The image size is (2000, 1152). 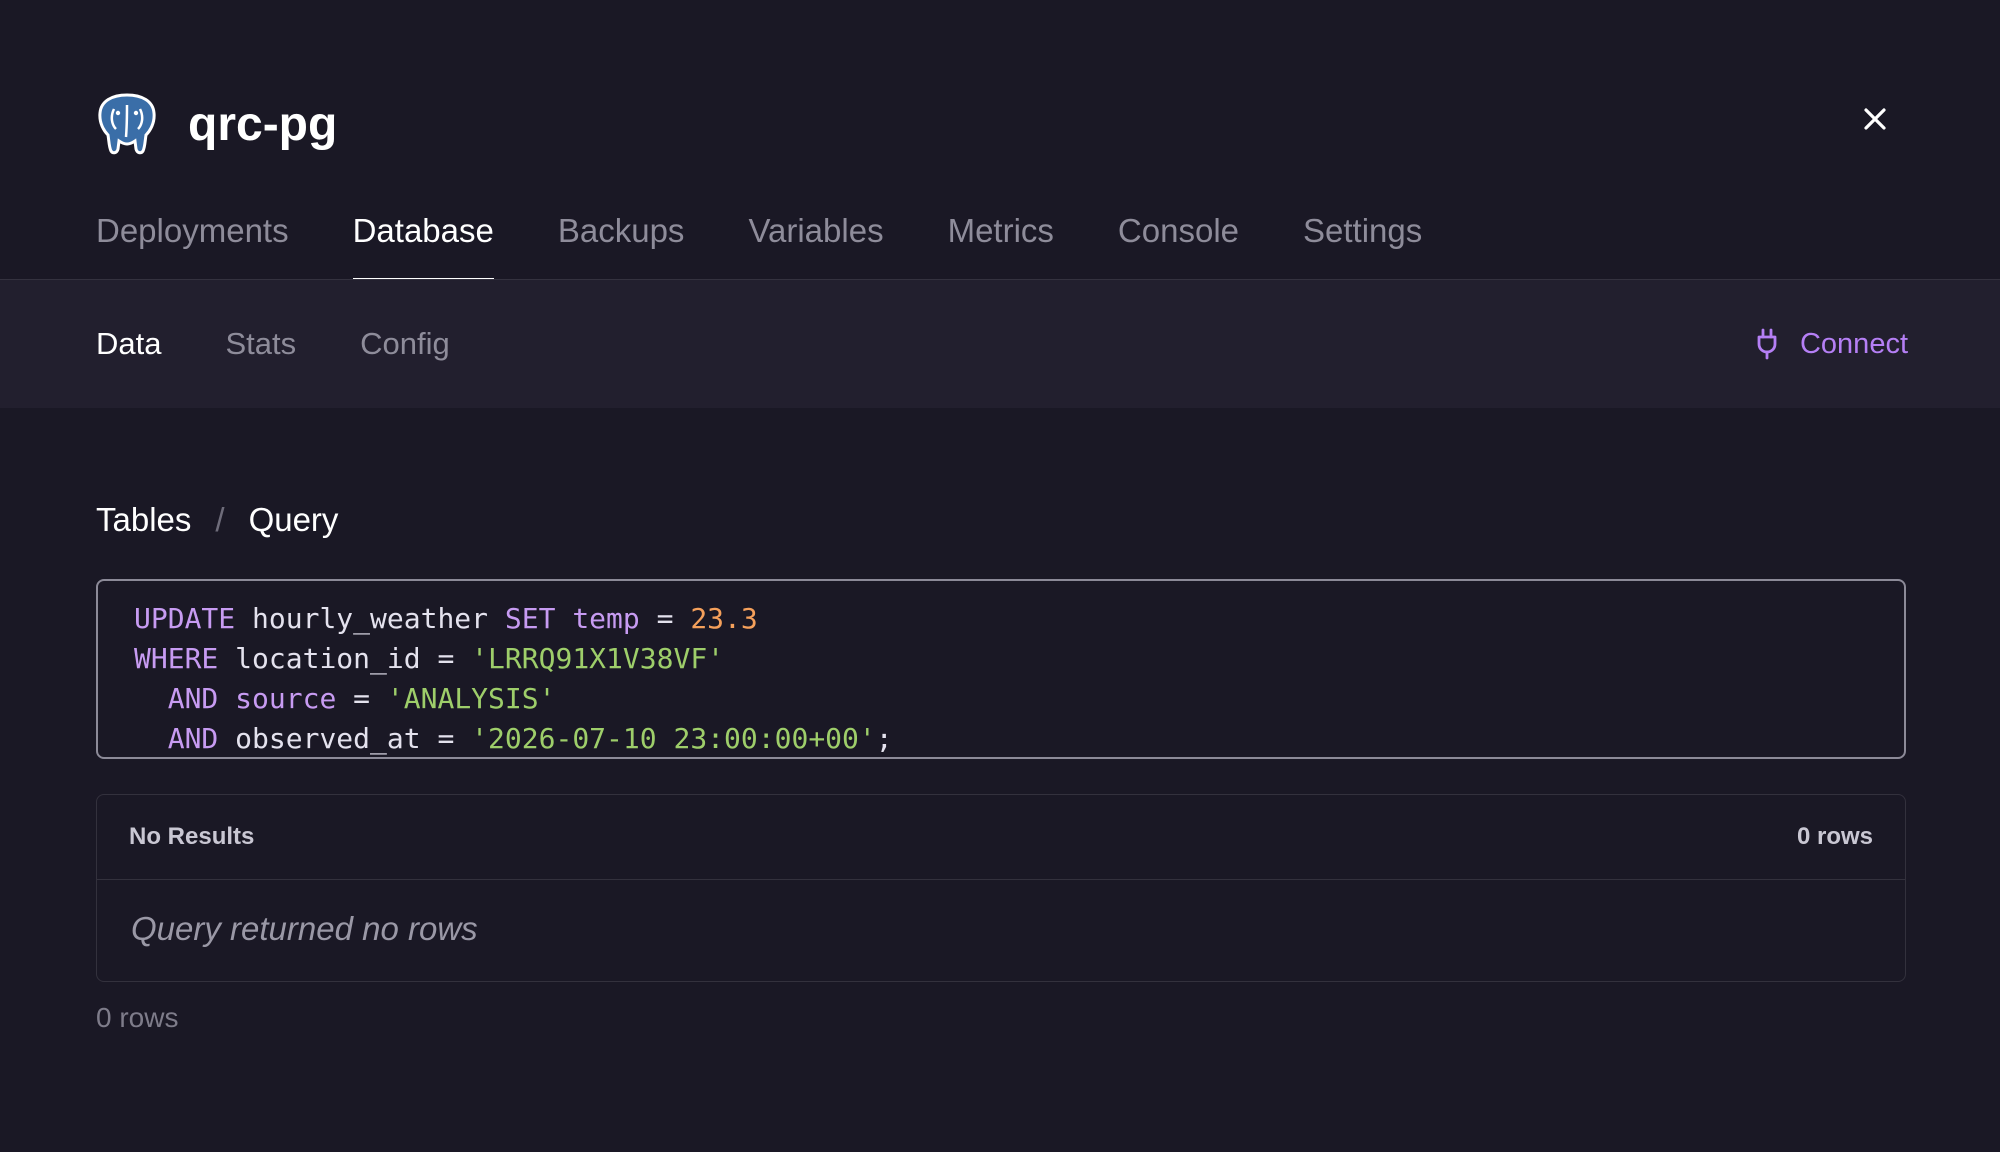 I want to click on subtab-stats: Stats, so click(x=260, y=344).